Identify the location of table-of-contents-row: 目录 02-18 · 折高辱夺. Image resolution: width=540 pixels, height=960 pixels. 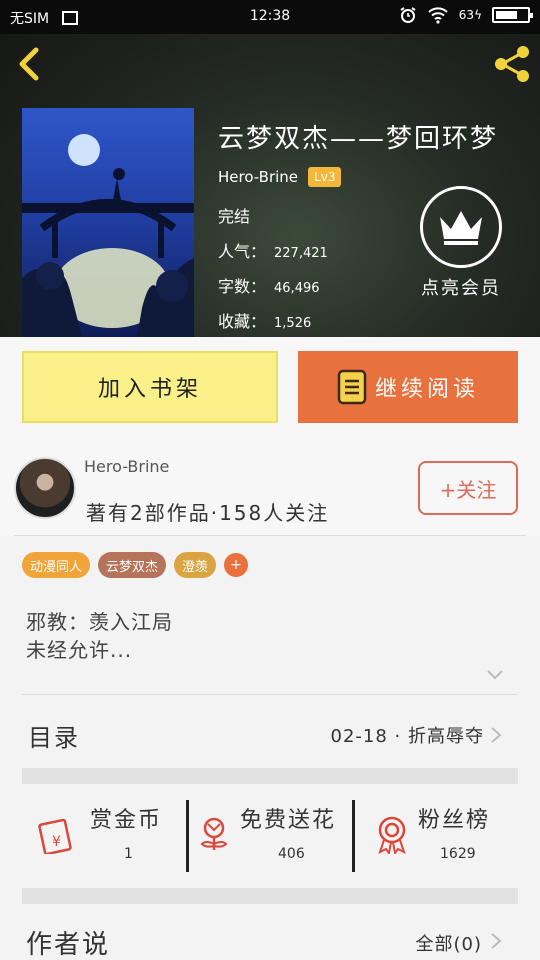
(270, 734).